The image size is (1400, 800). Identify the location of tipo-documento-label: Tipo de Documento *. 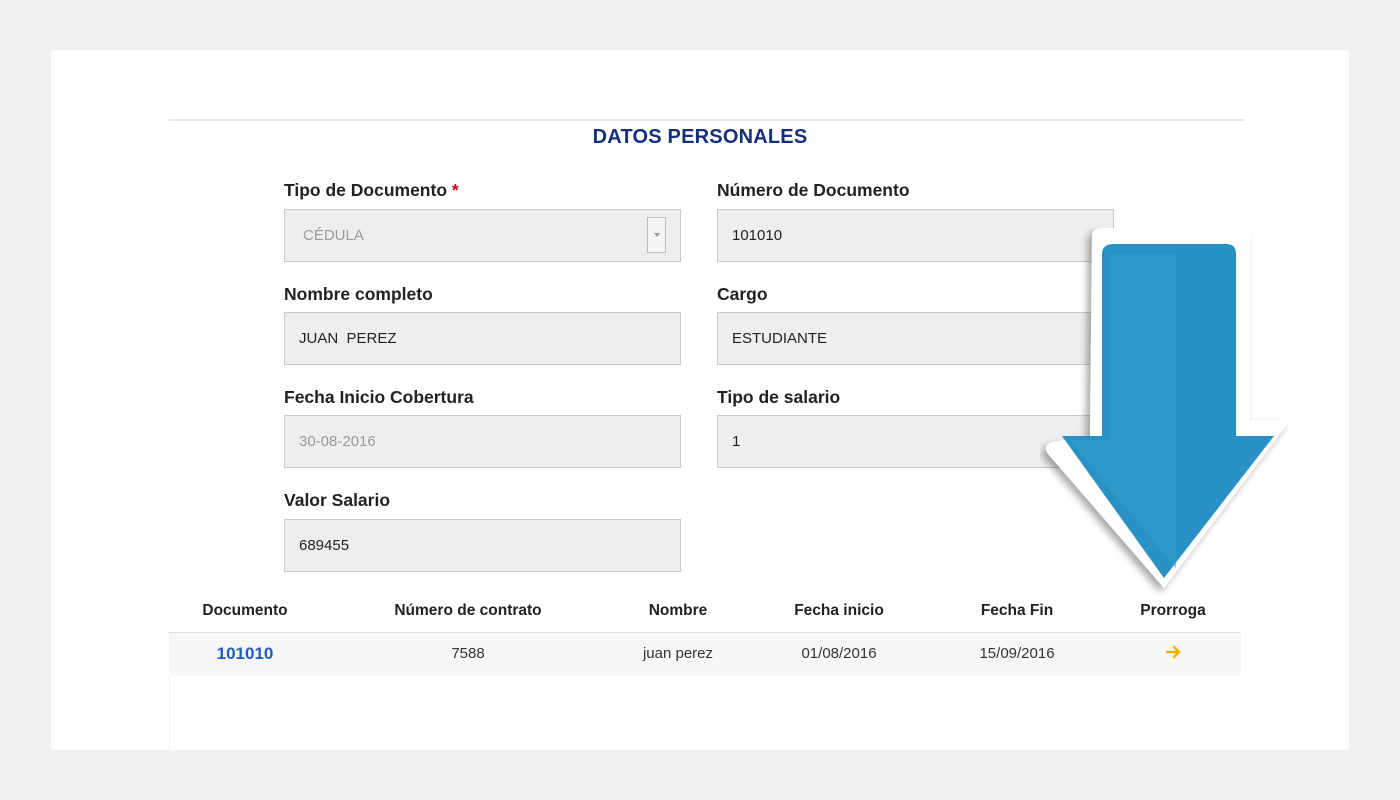
(371, 190).